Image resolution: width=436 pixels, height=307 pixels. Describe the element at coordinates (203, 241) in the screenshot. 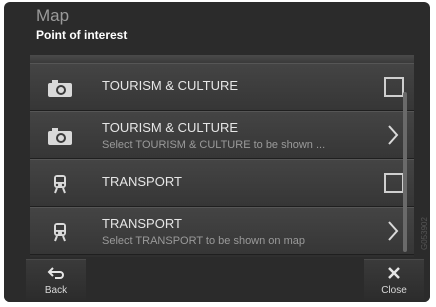

I see `list-item-sublabel: Select TRANSPORT to be shown on map` at that location.